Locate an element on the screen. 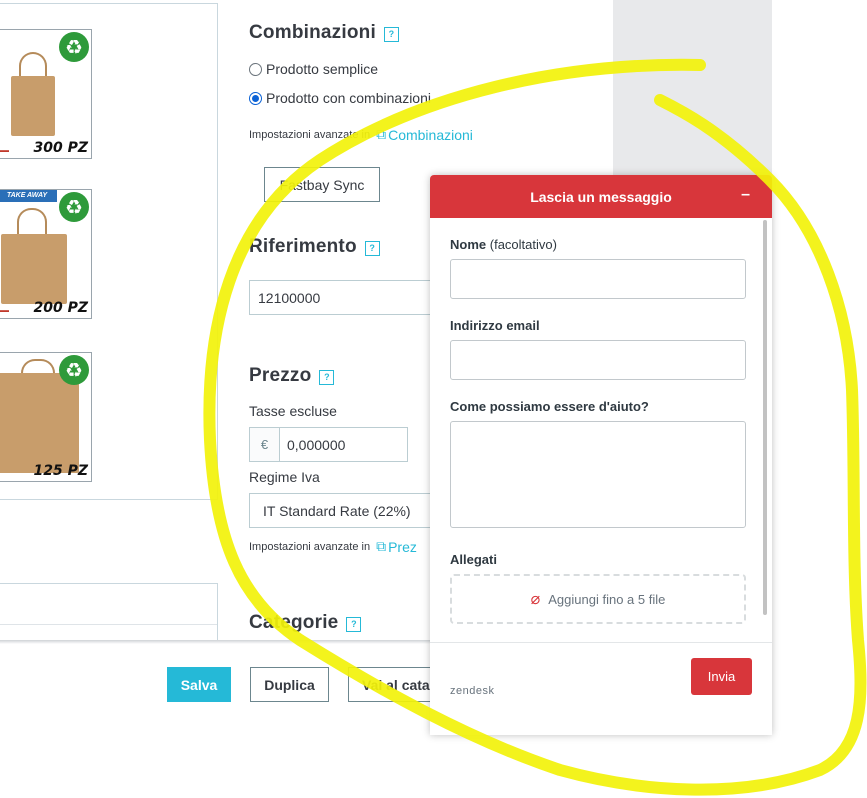  product-thumbnail: TAKE AWAY ♻ ▬▬ 200 PZ is located at coordinates (46, 254).